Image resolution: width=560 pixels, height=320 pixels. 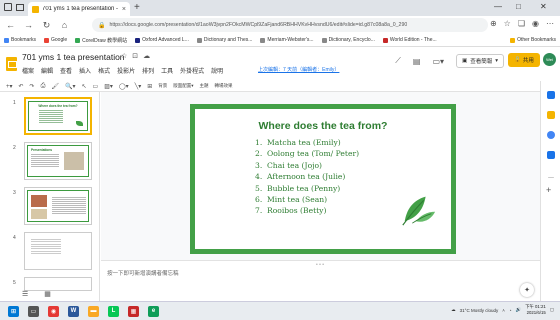 What do you see at coordinates (162, 86) in the screenshot?
I see `background-button: 背景` at bounding box center [162, 86].